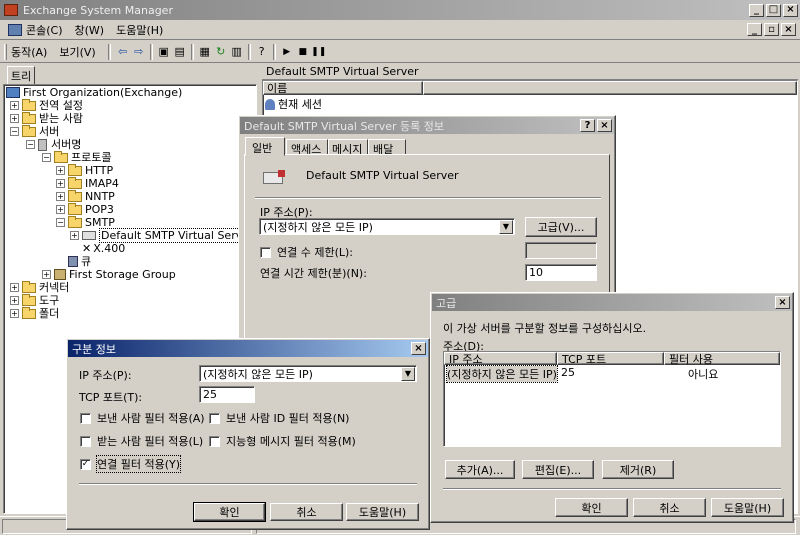 The height and width of the screenshot is (535, 800). Describe the element at coordinates (46, 118) in the screenshot. I see `tree-item-recipients: + 받는 사람` at that location.